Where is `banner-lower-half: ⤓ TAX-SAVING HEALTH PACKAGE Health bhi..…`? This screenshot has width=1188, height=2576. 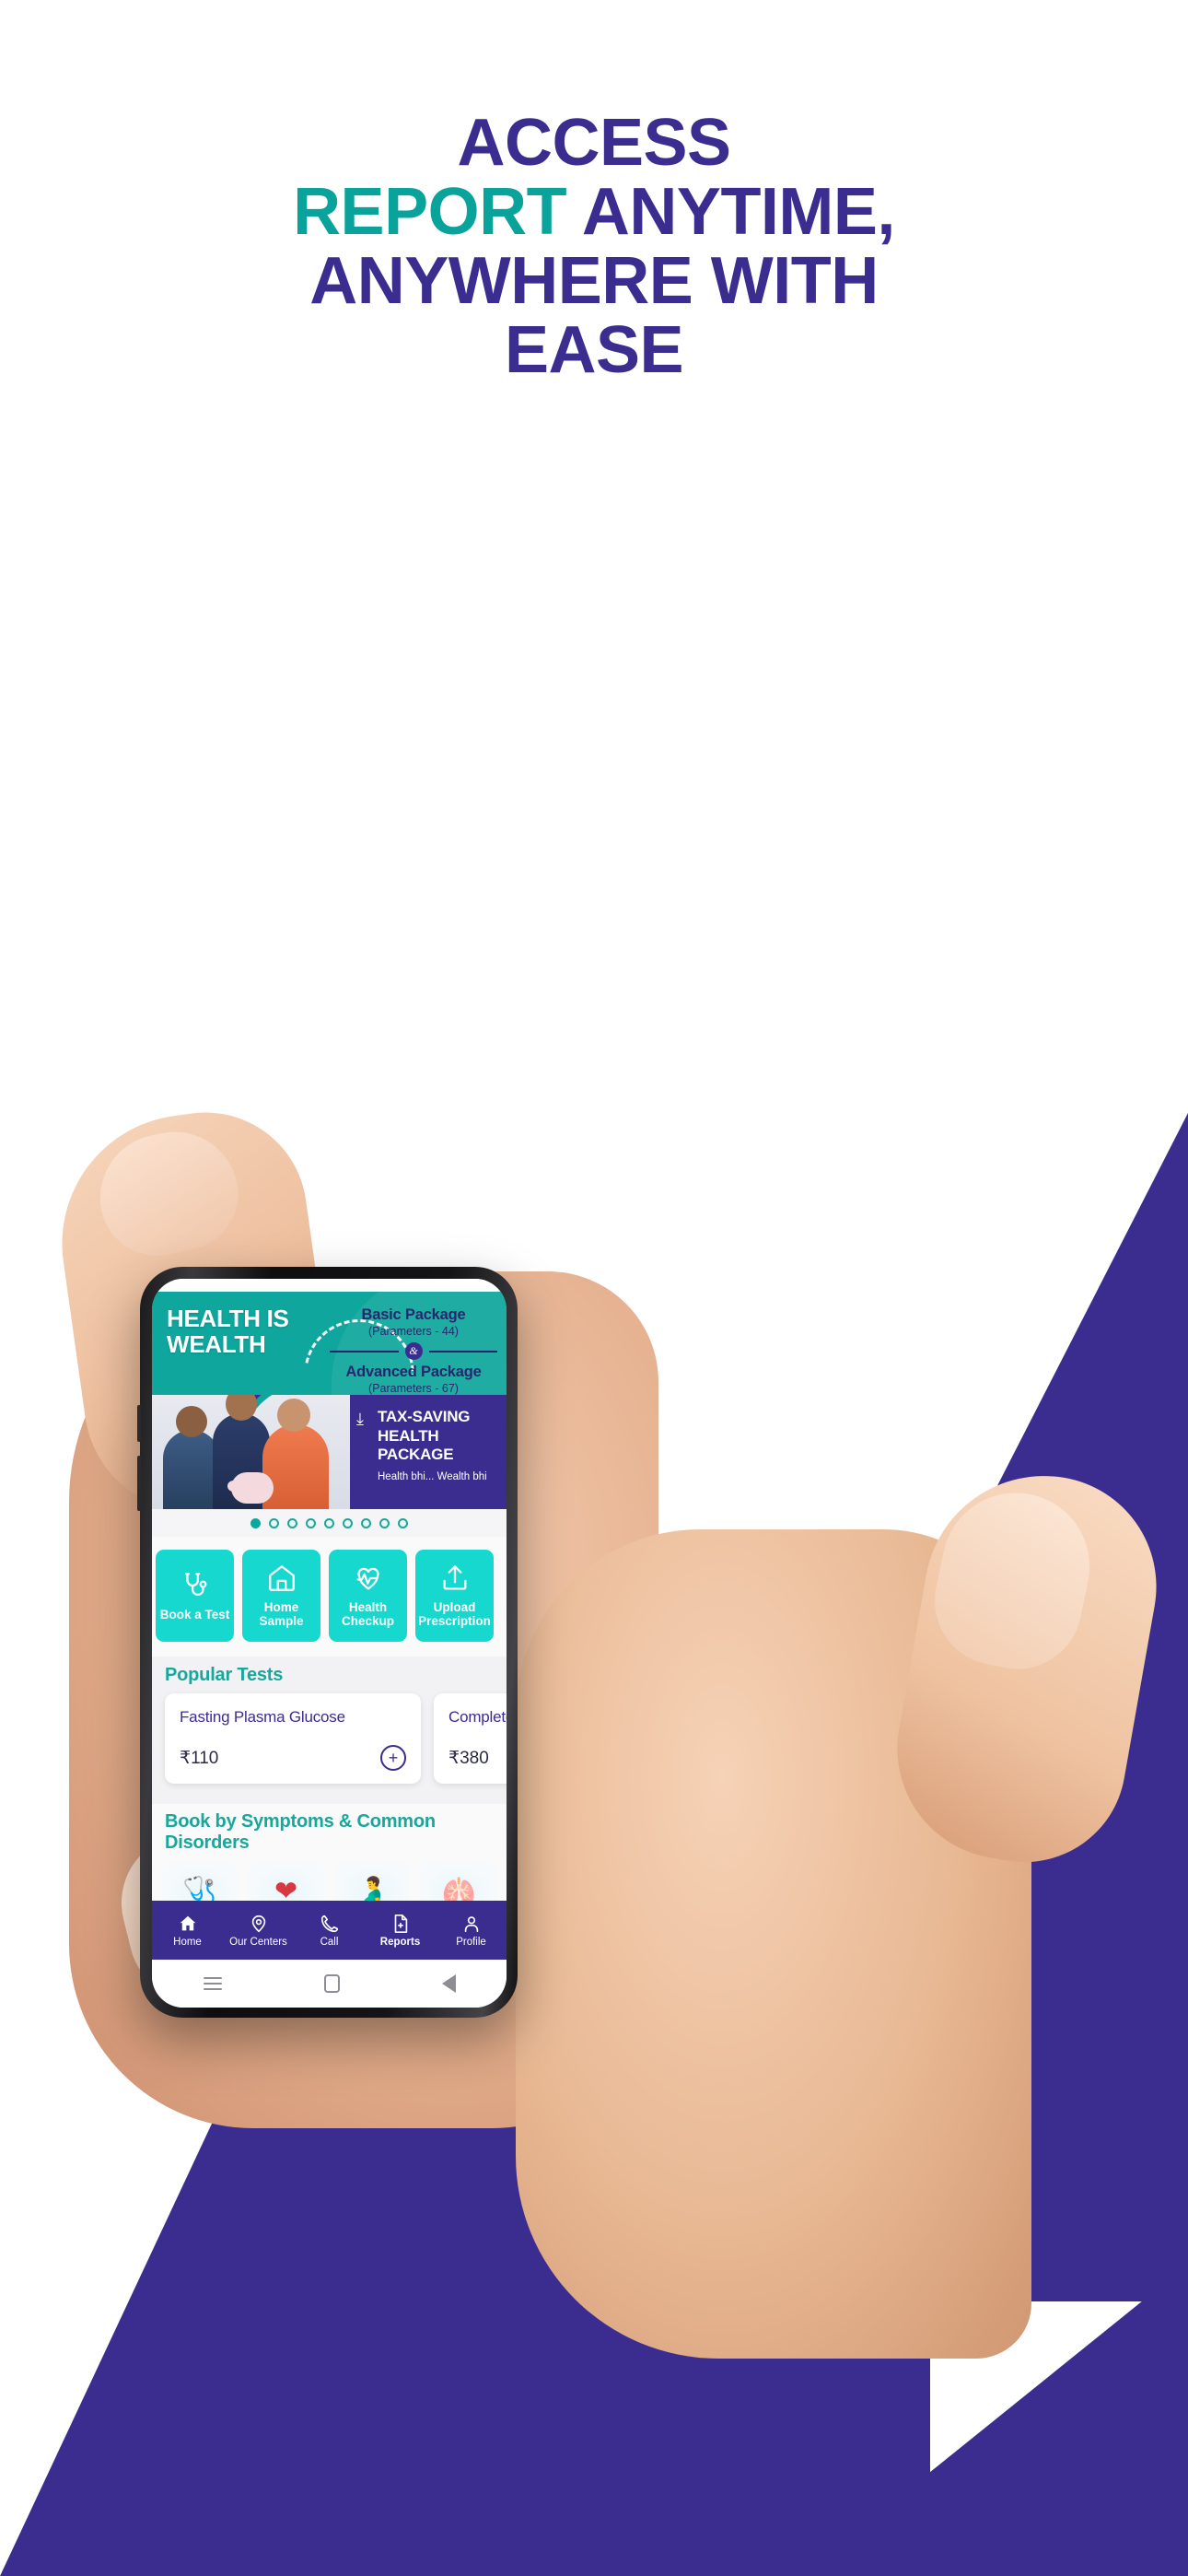 banner-lower-half: ⤓ TAX-SAVING HEALTH PACKAGE Health bhi..… is located at coordinates (329, 1452).